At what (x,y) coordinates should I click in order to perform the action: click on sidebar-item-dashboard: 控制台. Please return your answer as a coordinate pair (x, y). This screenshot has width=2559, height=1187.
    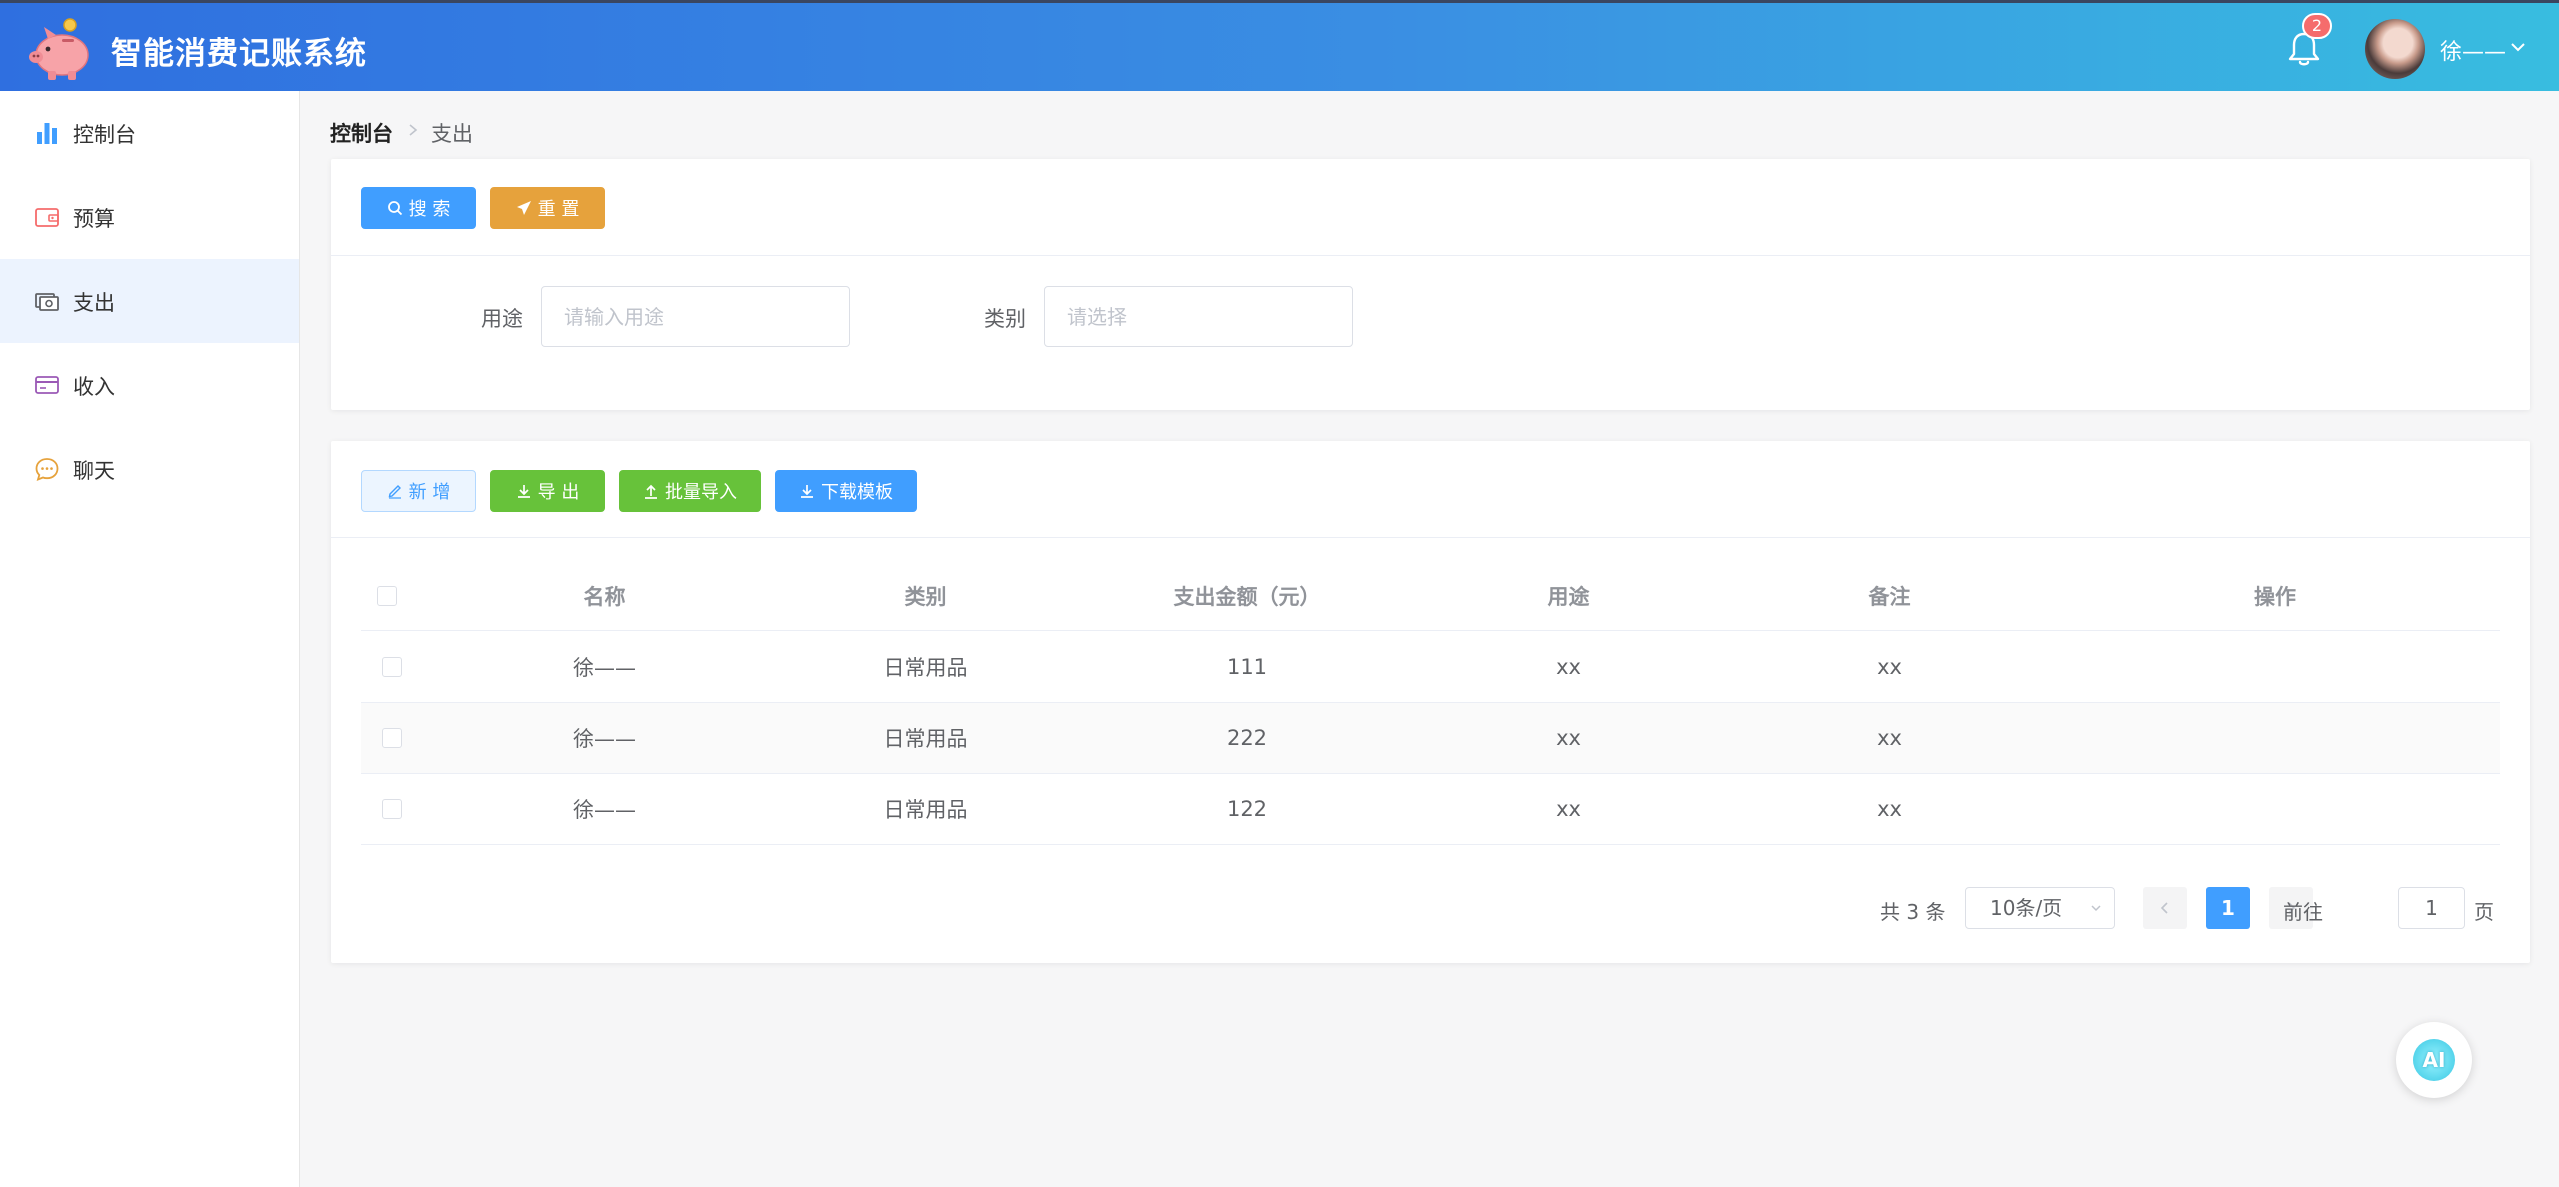
    Looking at the image, I should click on (149, 133).